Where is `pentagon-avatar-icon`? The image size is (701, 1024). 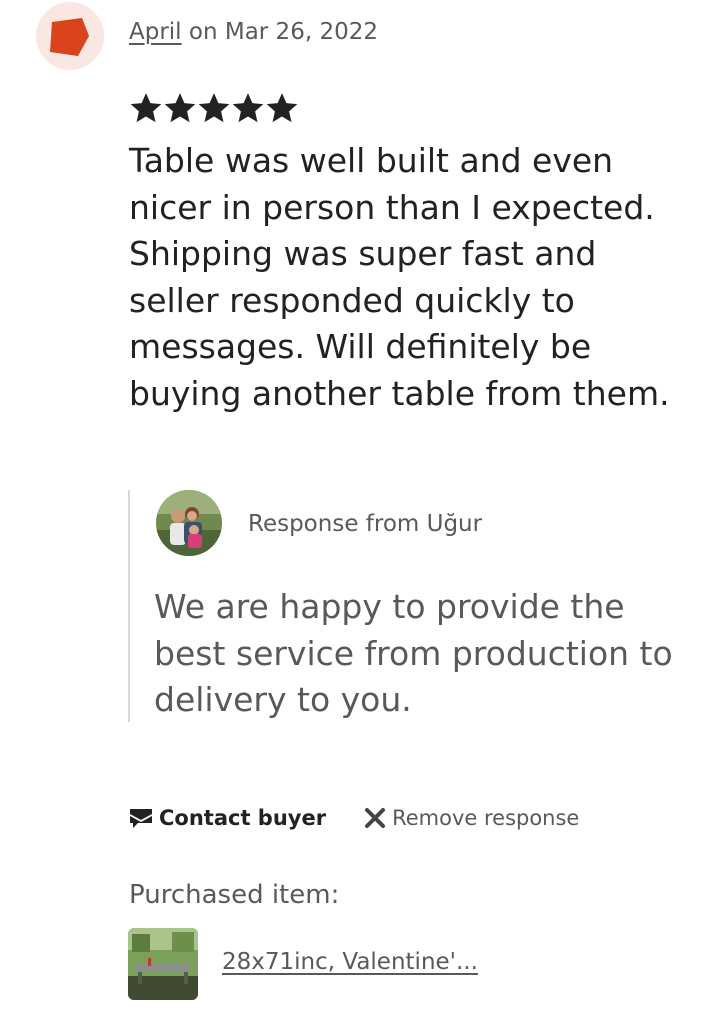
pentagon-avatar-icon is located at coordinates (69, 37).